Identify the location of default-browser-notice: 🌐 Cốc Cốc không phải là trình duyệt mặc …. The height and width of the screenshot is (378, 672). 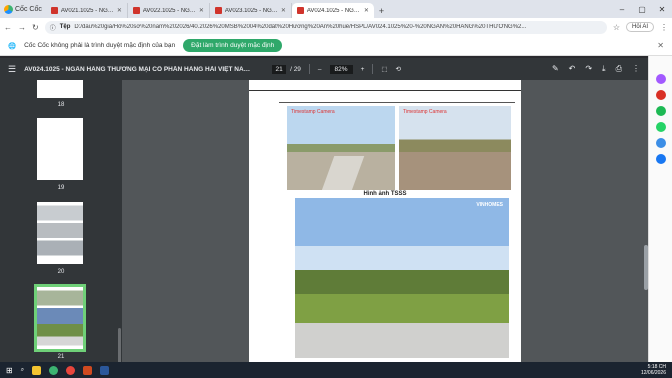
(336, 46).